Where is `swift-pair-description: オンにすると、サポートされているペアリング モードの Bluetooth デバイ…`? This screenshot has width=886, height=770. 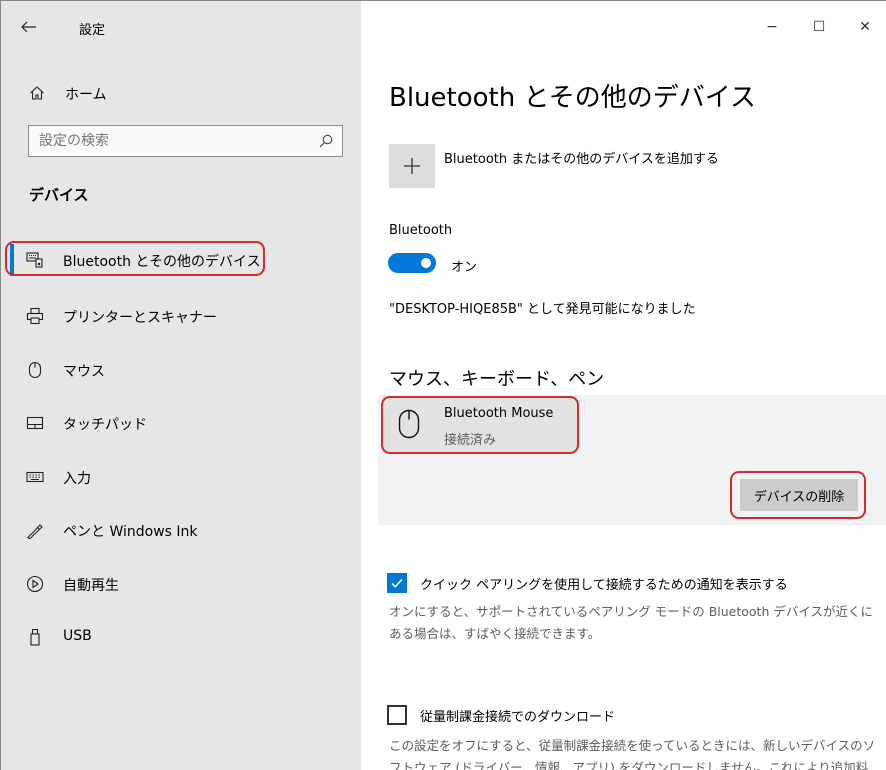 swift-pair-description: オンにすると、サポートされているペアリング モードの Bluetooth デバイ… is located at coordinates (631, 622).